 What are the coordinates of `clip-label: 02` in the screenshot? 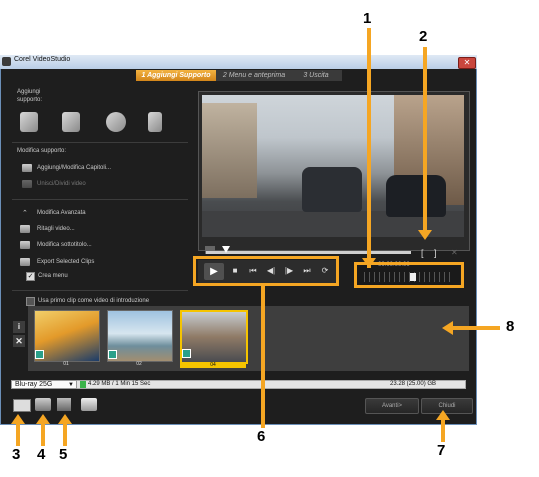 It's located at (139, 364).